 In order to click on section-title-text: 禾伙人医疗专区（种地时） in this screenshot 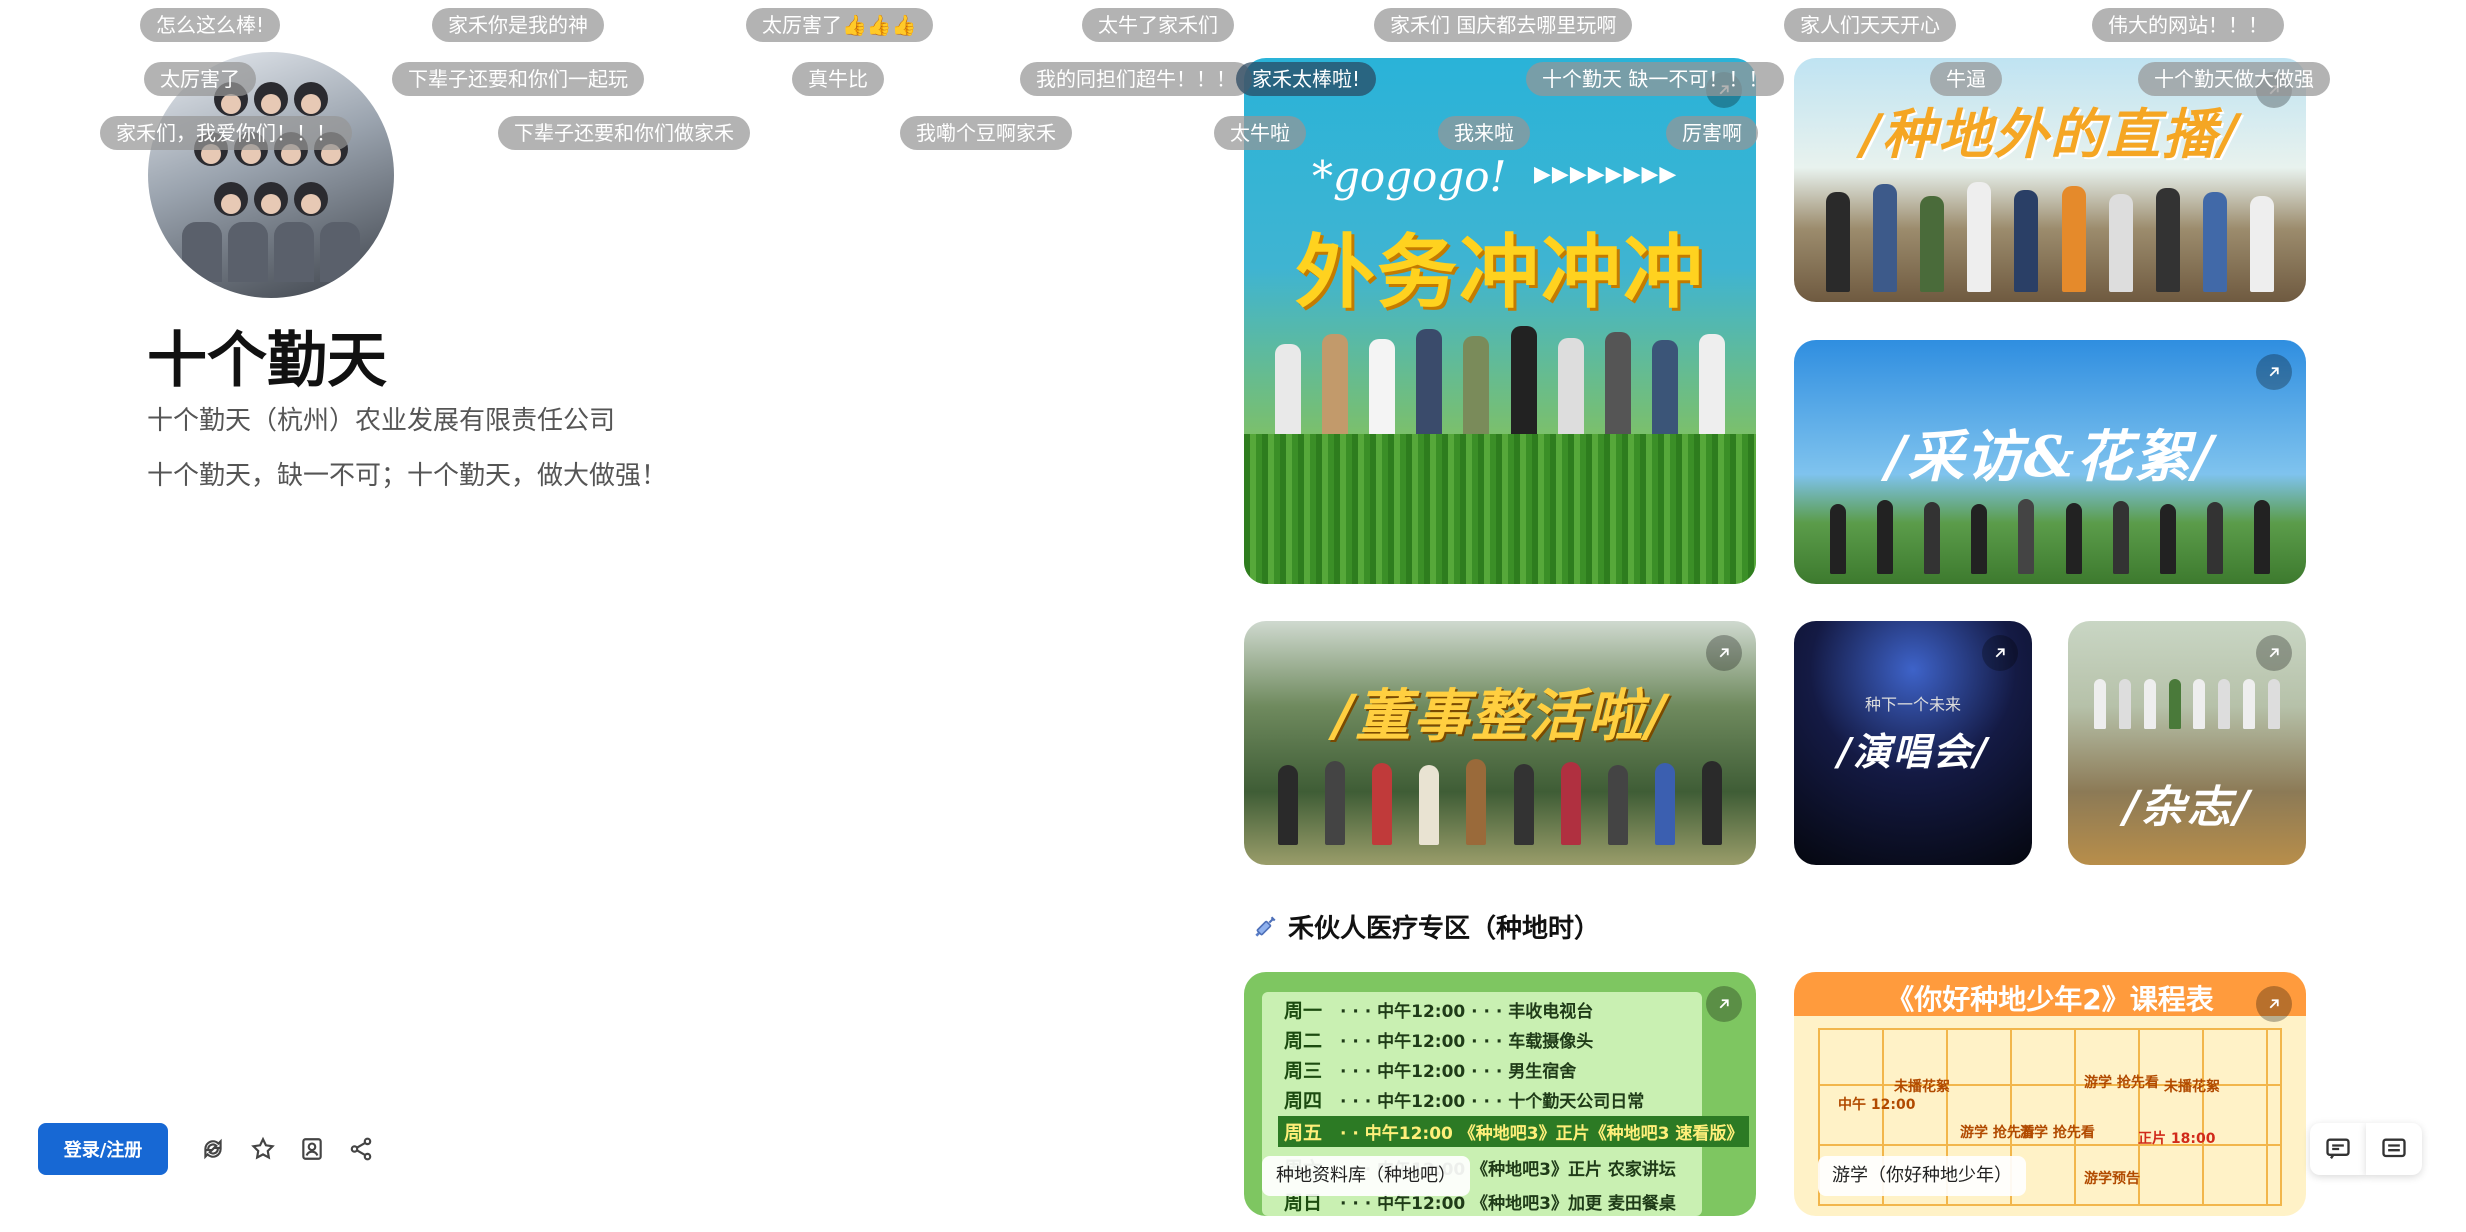, I will do `click(1444, 929)`.